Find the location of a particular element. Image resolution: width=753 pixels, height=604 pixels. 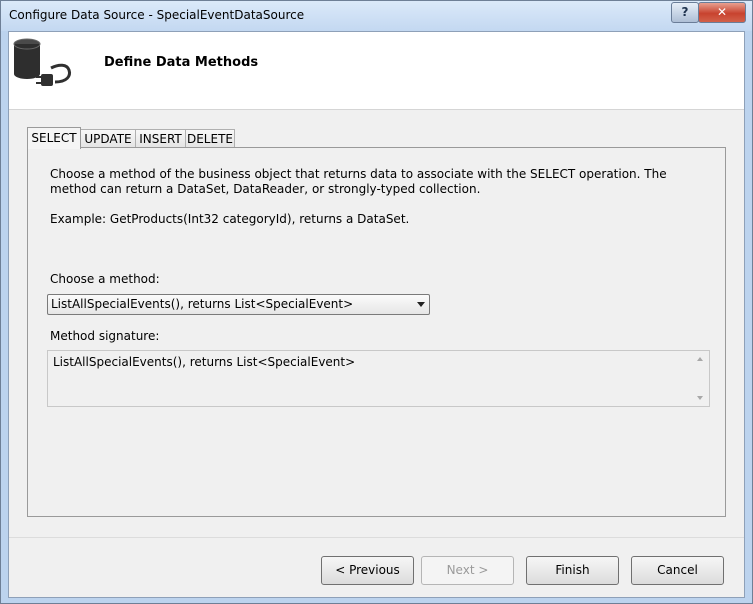

help-button: ? is located at coordinates (685, 12).